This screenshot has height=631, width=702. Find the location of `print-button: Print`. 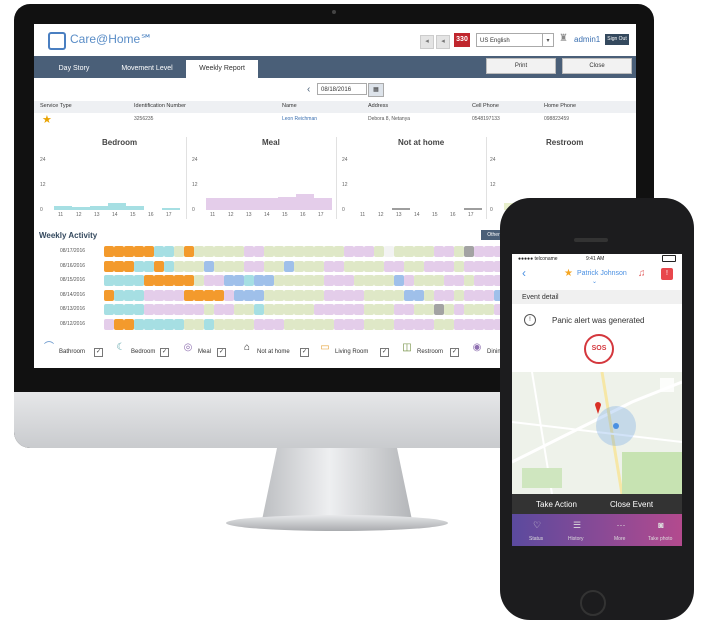

print-button: Print is located at coordinates (521, 66).